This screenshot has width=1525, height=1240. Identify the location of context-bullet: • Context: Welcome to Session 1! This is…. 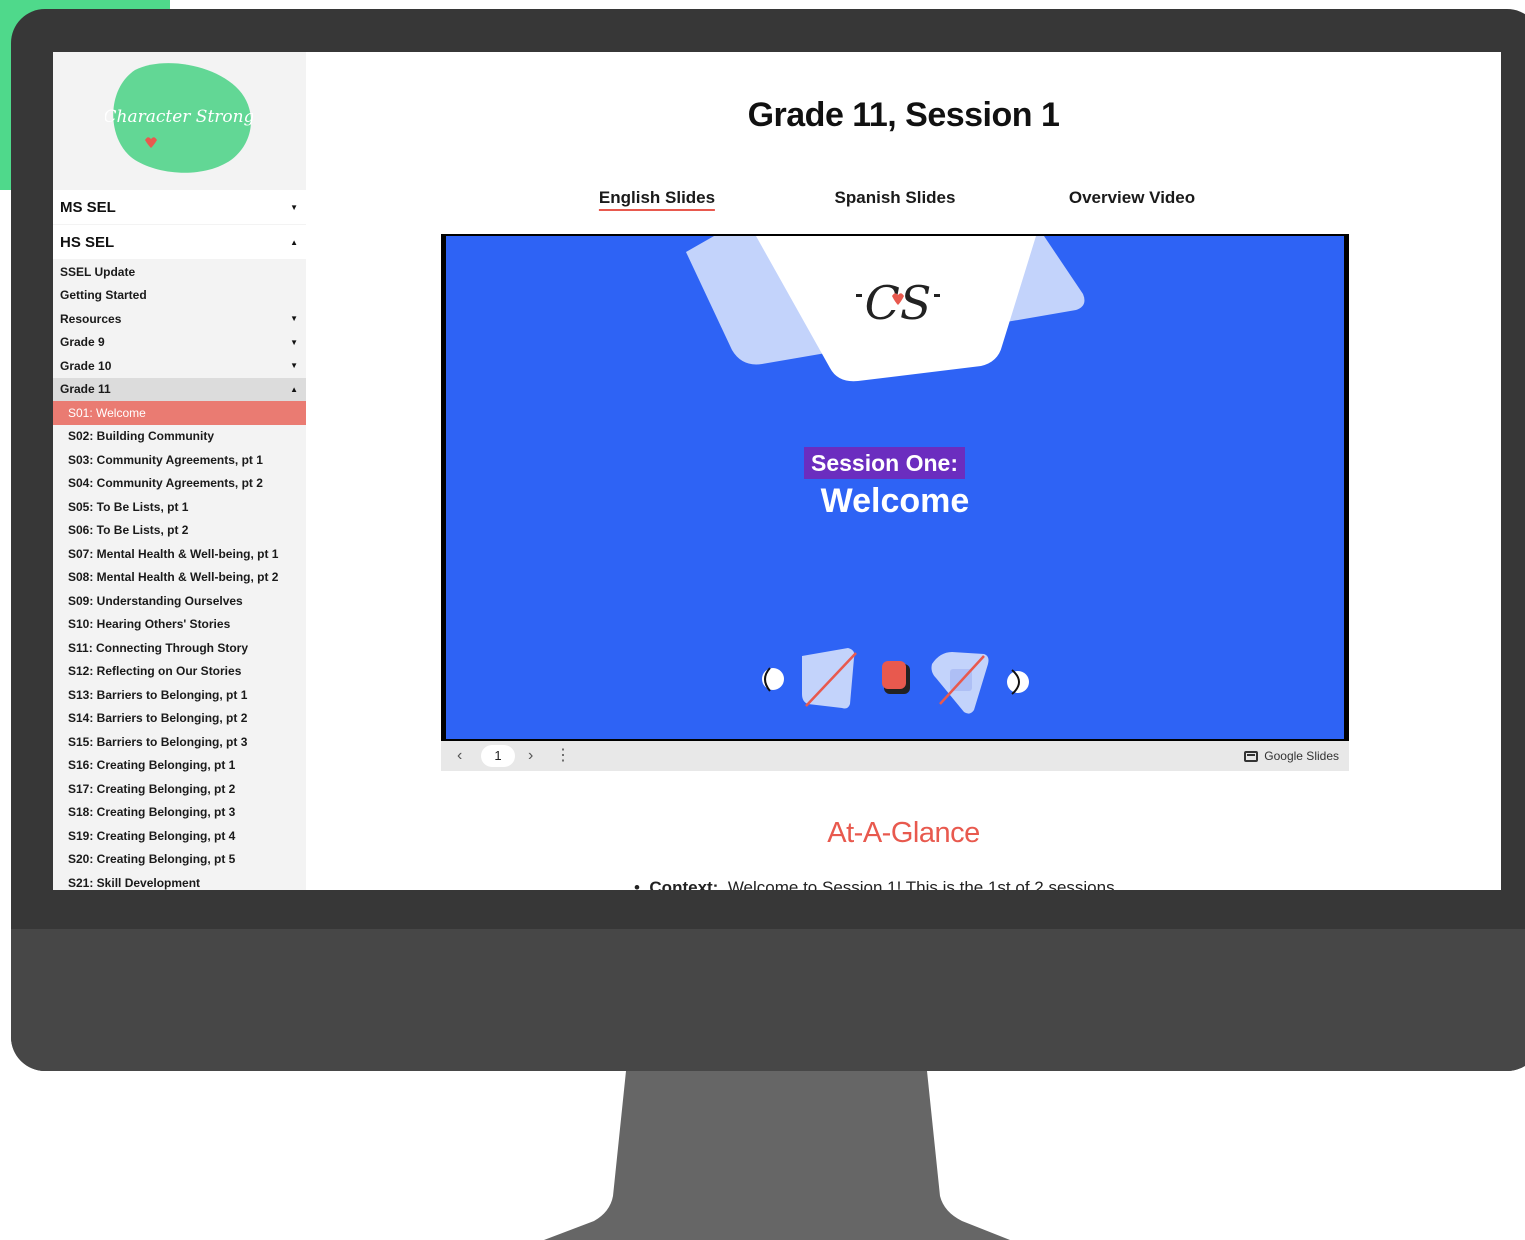
(874, 884).